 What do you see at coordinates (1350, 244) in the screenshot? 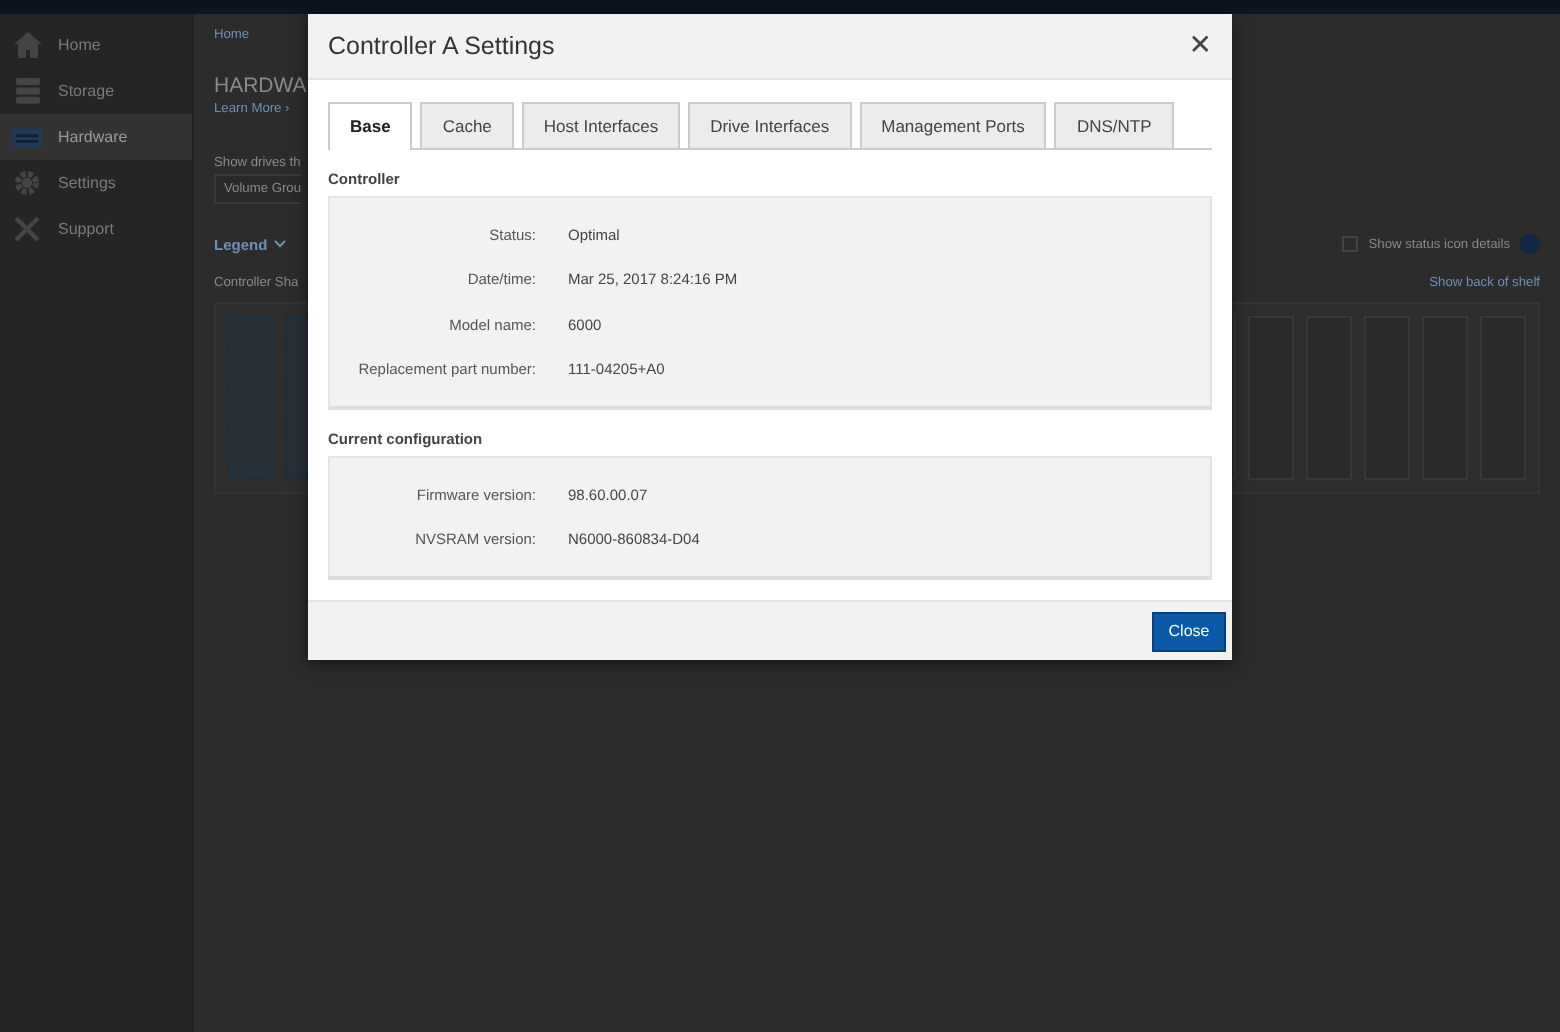
I see `status-details-checkbox` at bounding box center [1350, 244].